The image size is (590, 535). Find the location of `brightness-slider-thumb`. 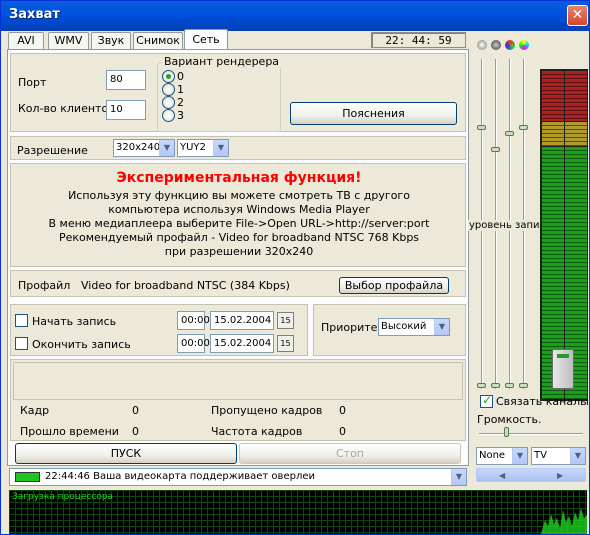

brightness-slider-thumb is located at coordinates (481, 127).